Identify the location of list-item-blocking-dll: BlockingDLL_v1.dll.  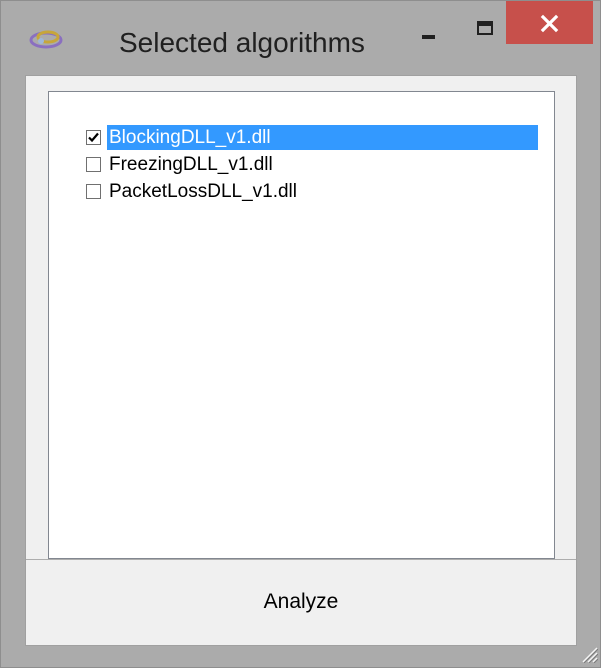
(321, 137).